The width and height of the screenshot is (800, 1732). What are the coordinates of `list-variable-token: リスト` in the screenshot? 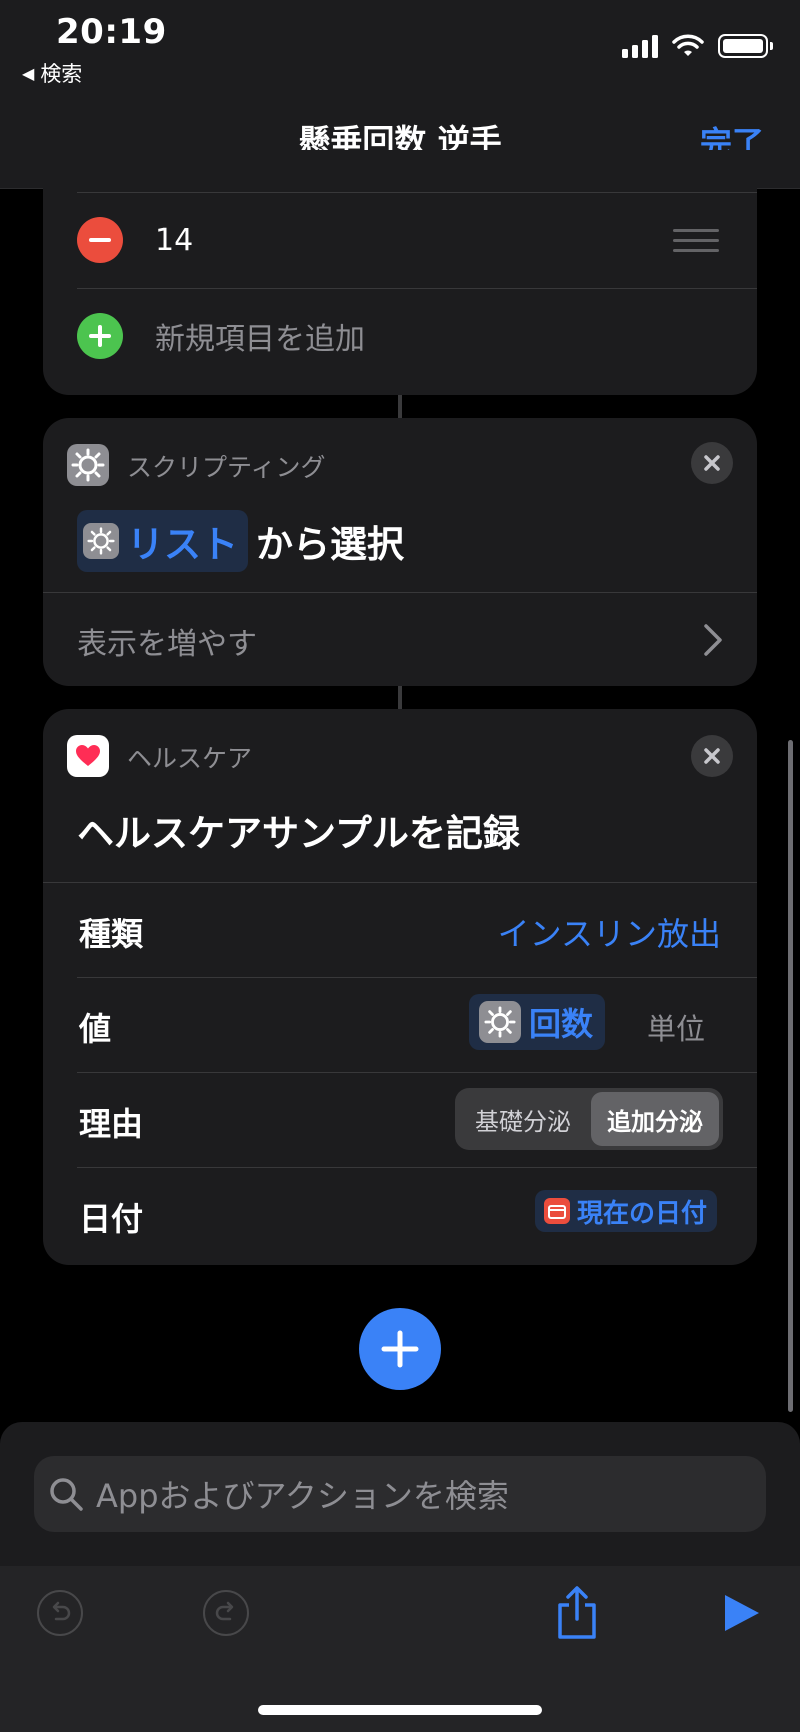 It's located at (162, 541).